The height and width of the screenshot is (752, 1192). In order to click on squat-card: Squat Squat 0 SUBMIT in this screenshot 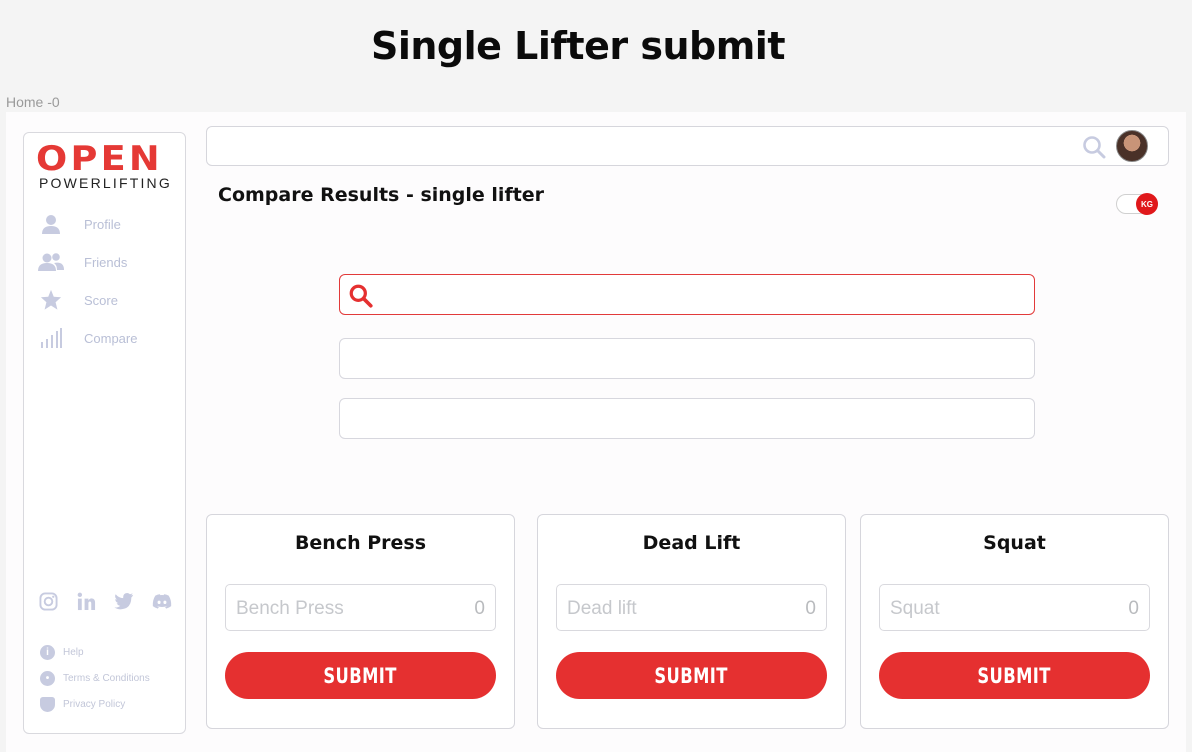, I will do `click(1014, 621)`.